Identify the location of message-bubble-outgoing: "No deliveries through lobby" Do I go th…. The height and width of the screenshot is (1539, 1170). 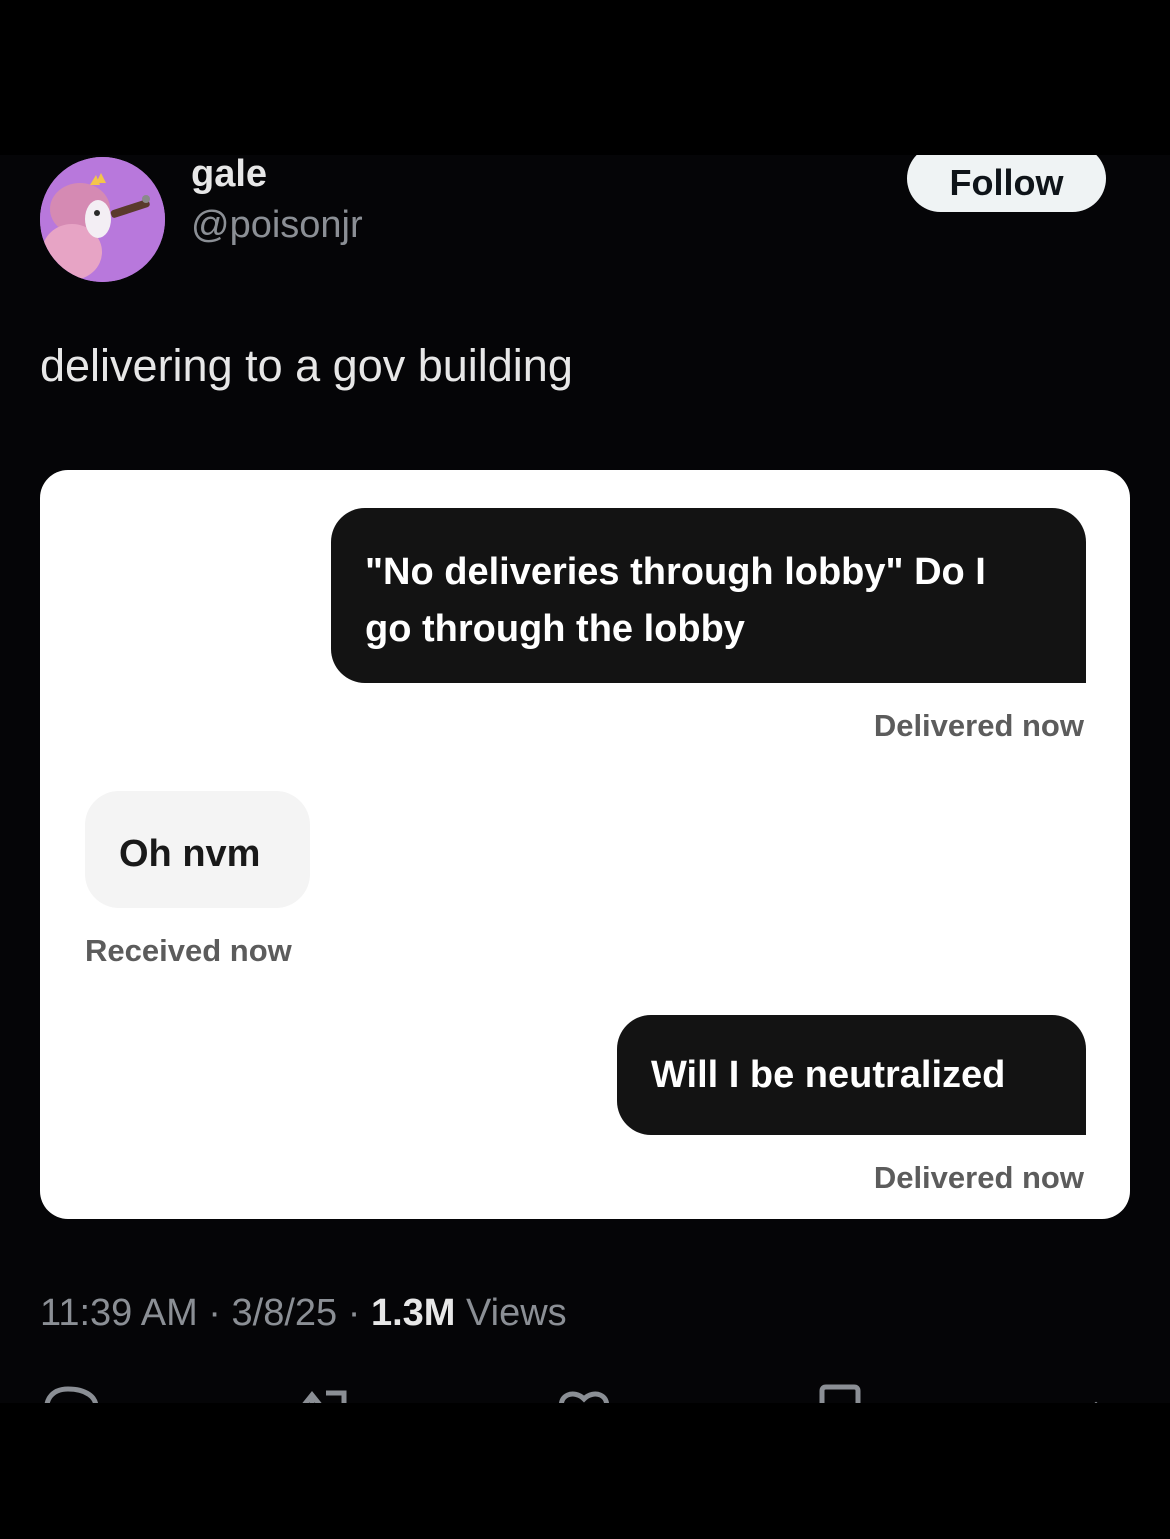
(708, 595).